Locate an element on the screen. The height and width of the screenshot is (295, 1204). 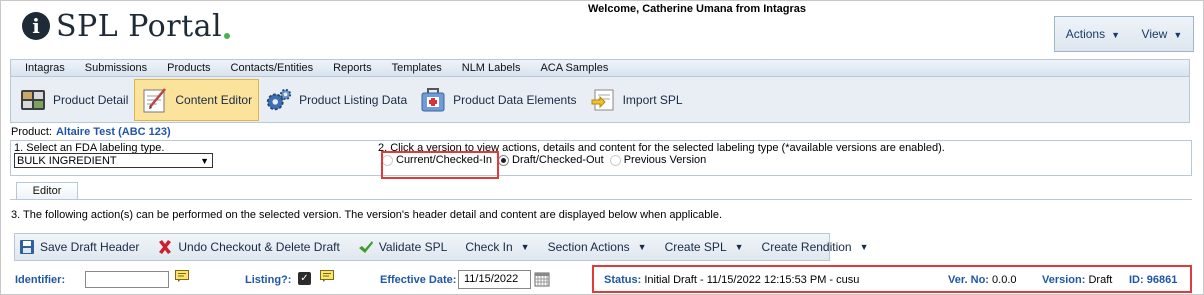
version-field: Version: Draft is located at coordinates (1077, 280).